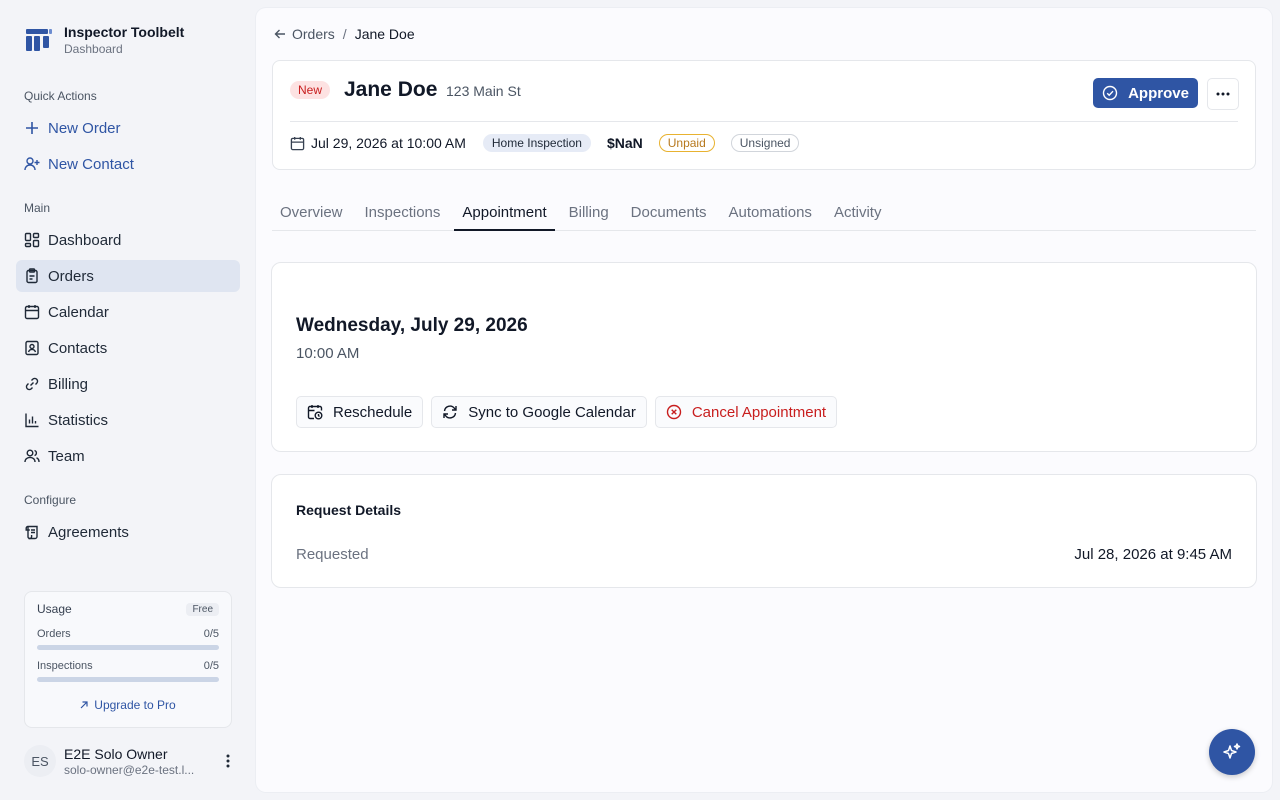  I want to click on agreement-status-badge: Unsigned, so click(765, 143).